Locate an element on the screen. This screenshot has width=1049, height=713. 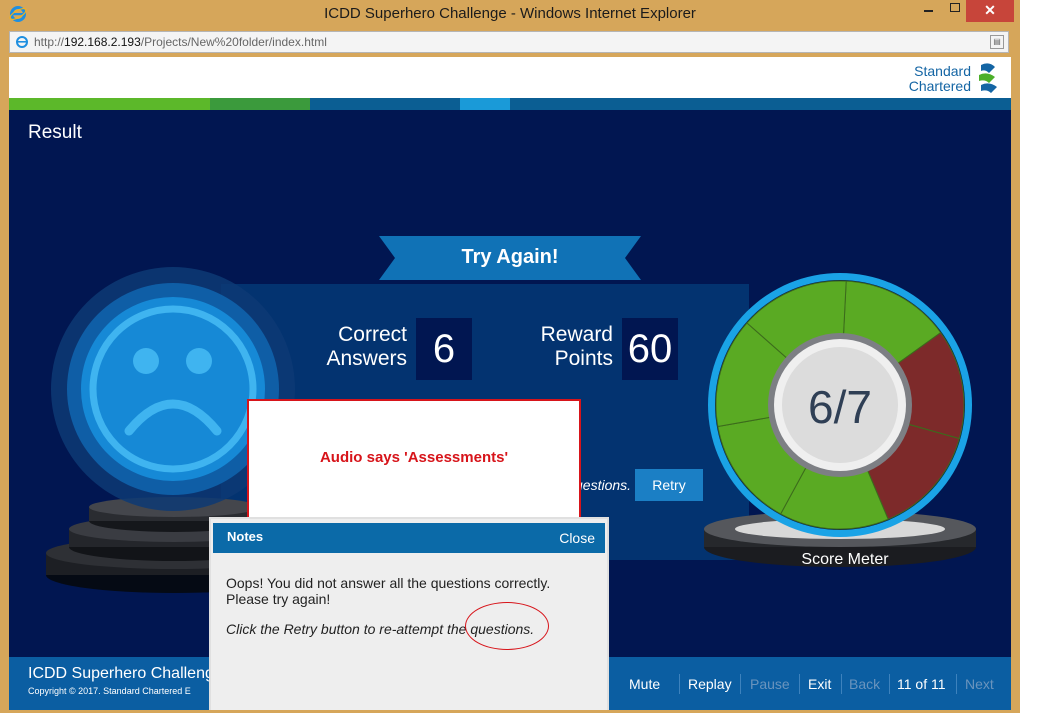
mute-button: Mute is located at coordinates (644, 684).